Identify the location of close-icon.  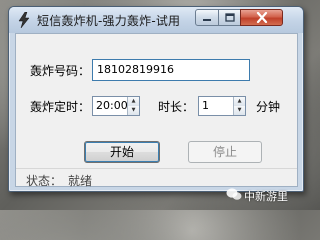
(261, 17).